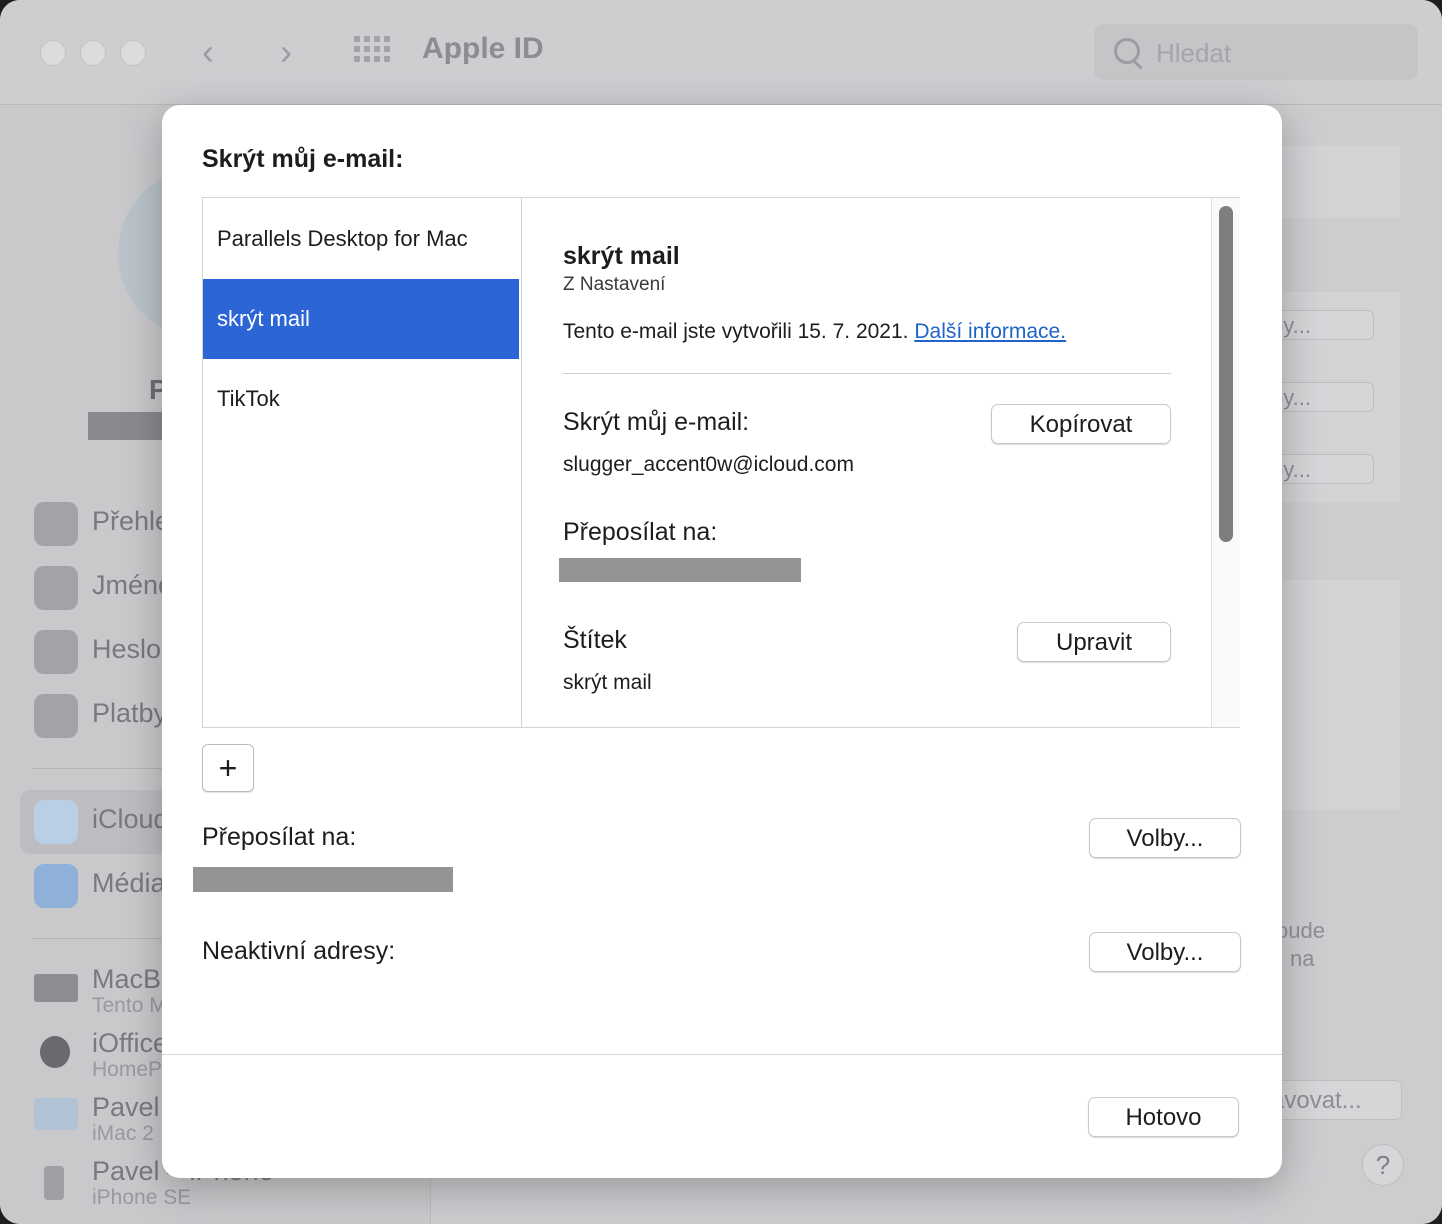 The image size is (1442, 1224). Describe the element at coordinates (1194, 53) in the screenshot. I see `search-placeholder: Hledat` at that location.